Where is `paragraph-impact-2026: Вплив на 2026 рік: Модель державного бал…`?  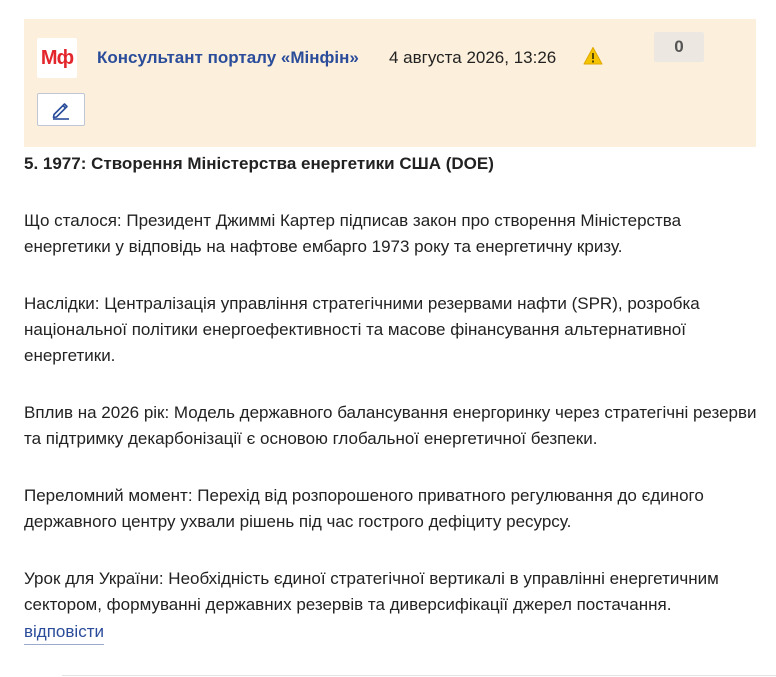
paragraph-impact-2026: Вплив на 2026 рік: Модель державного бал… is located at coordinates (390, 425).